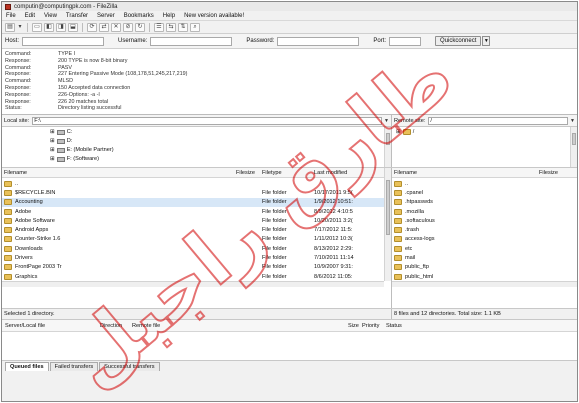 The width and height of the screenshot is (579, 403). Describe the element at coordinates (348, 173) in the screenshot. I see `column-last-modified: Last modified` at that location.